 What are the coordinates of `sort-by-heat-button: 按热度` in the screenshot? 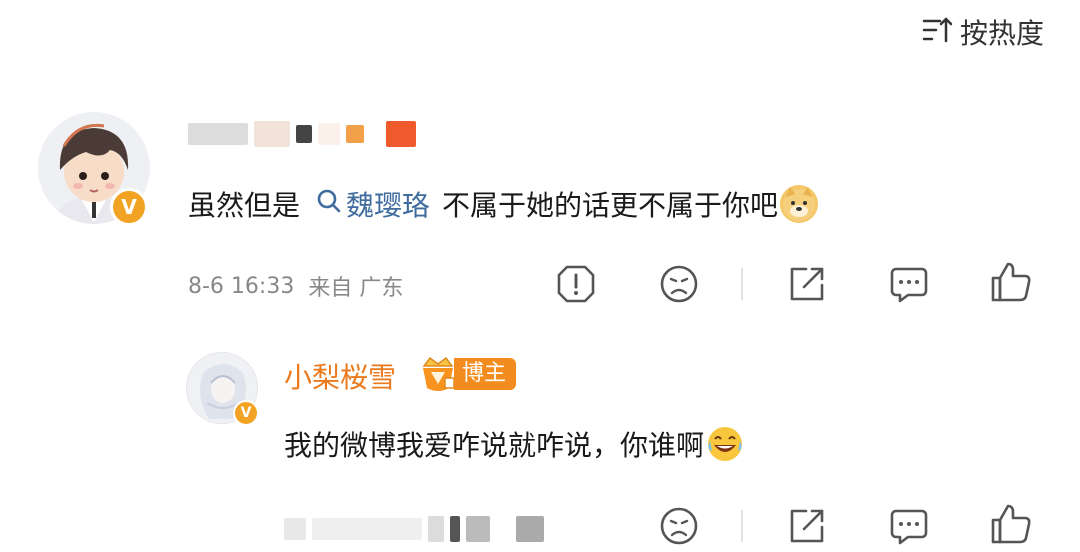 It's located at (983, 32).